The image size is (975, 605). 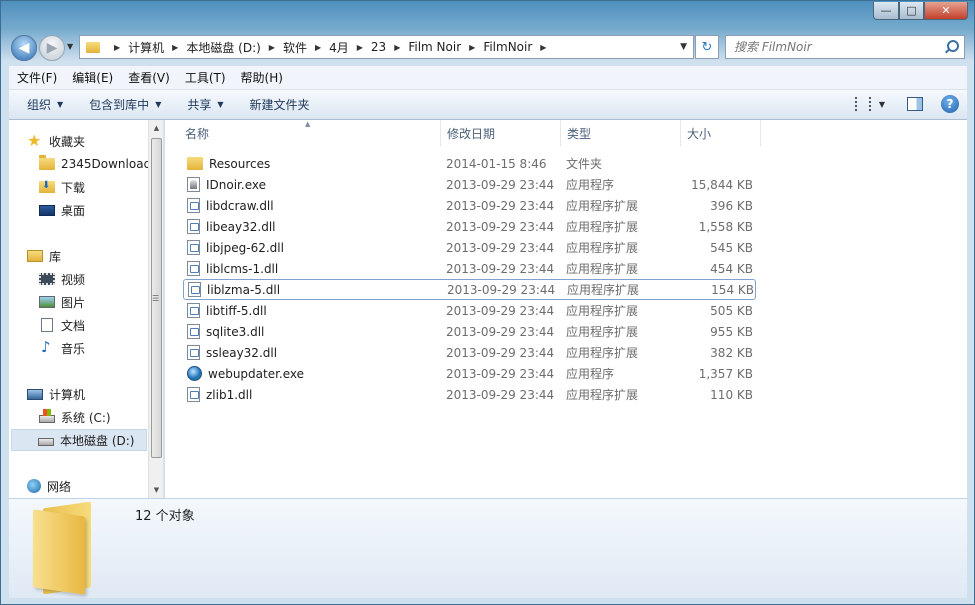 I want to click on nav-item-music: 音乐, so click(x=62, y=348).